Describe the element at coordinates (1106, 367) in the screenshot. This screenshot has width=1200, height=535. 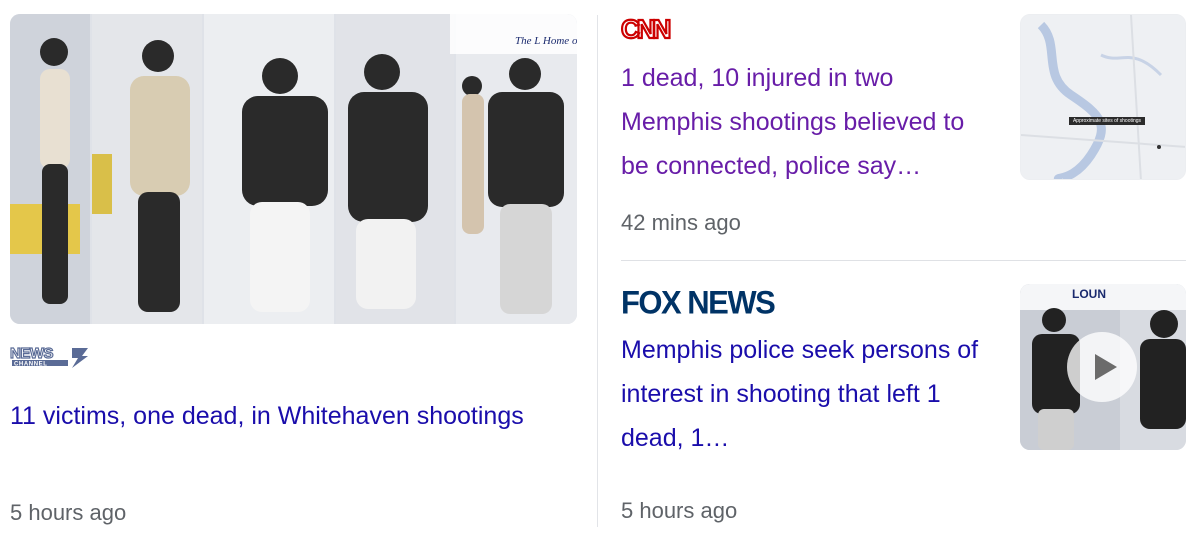
I see `play-icon` at that location.